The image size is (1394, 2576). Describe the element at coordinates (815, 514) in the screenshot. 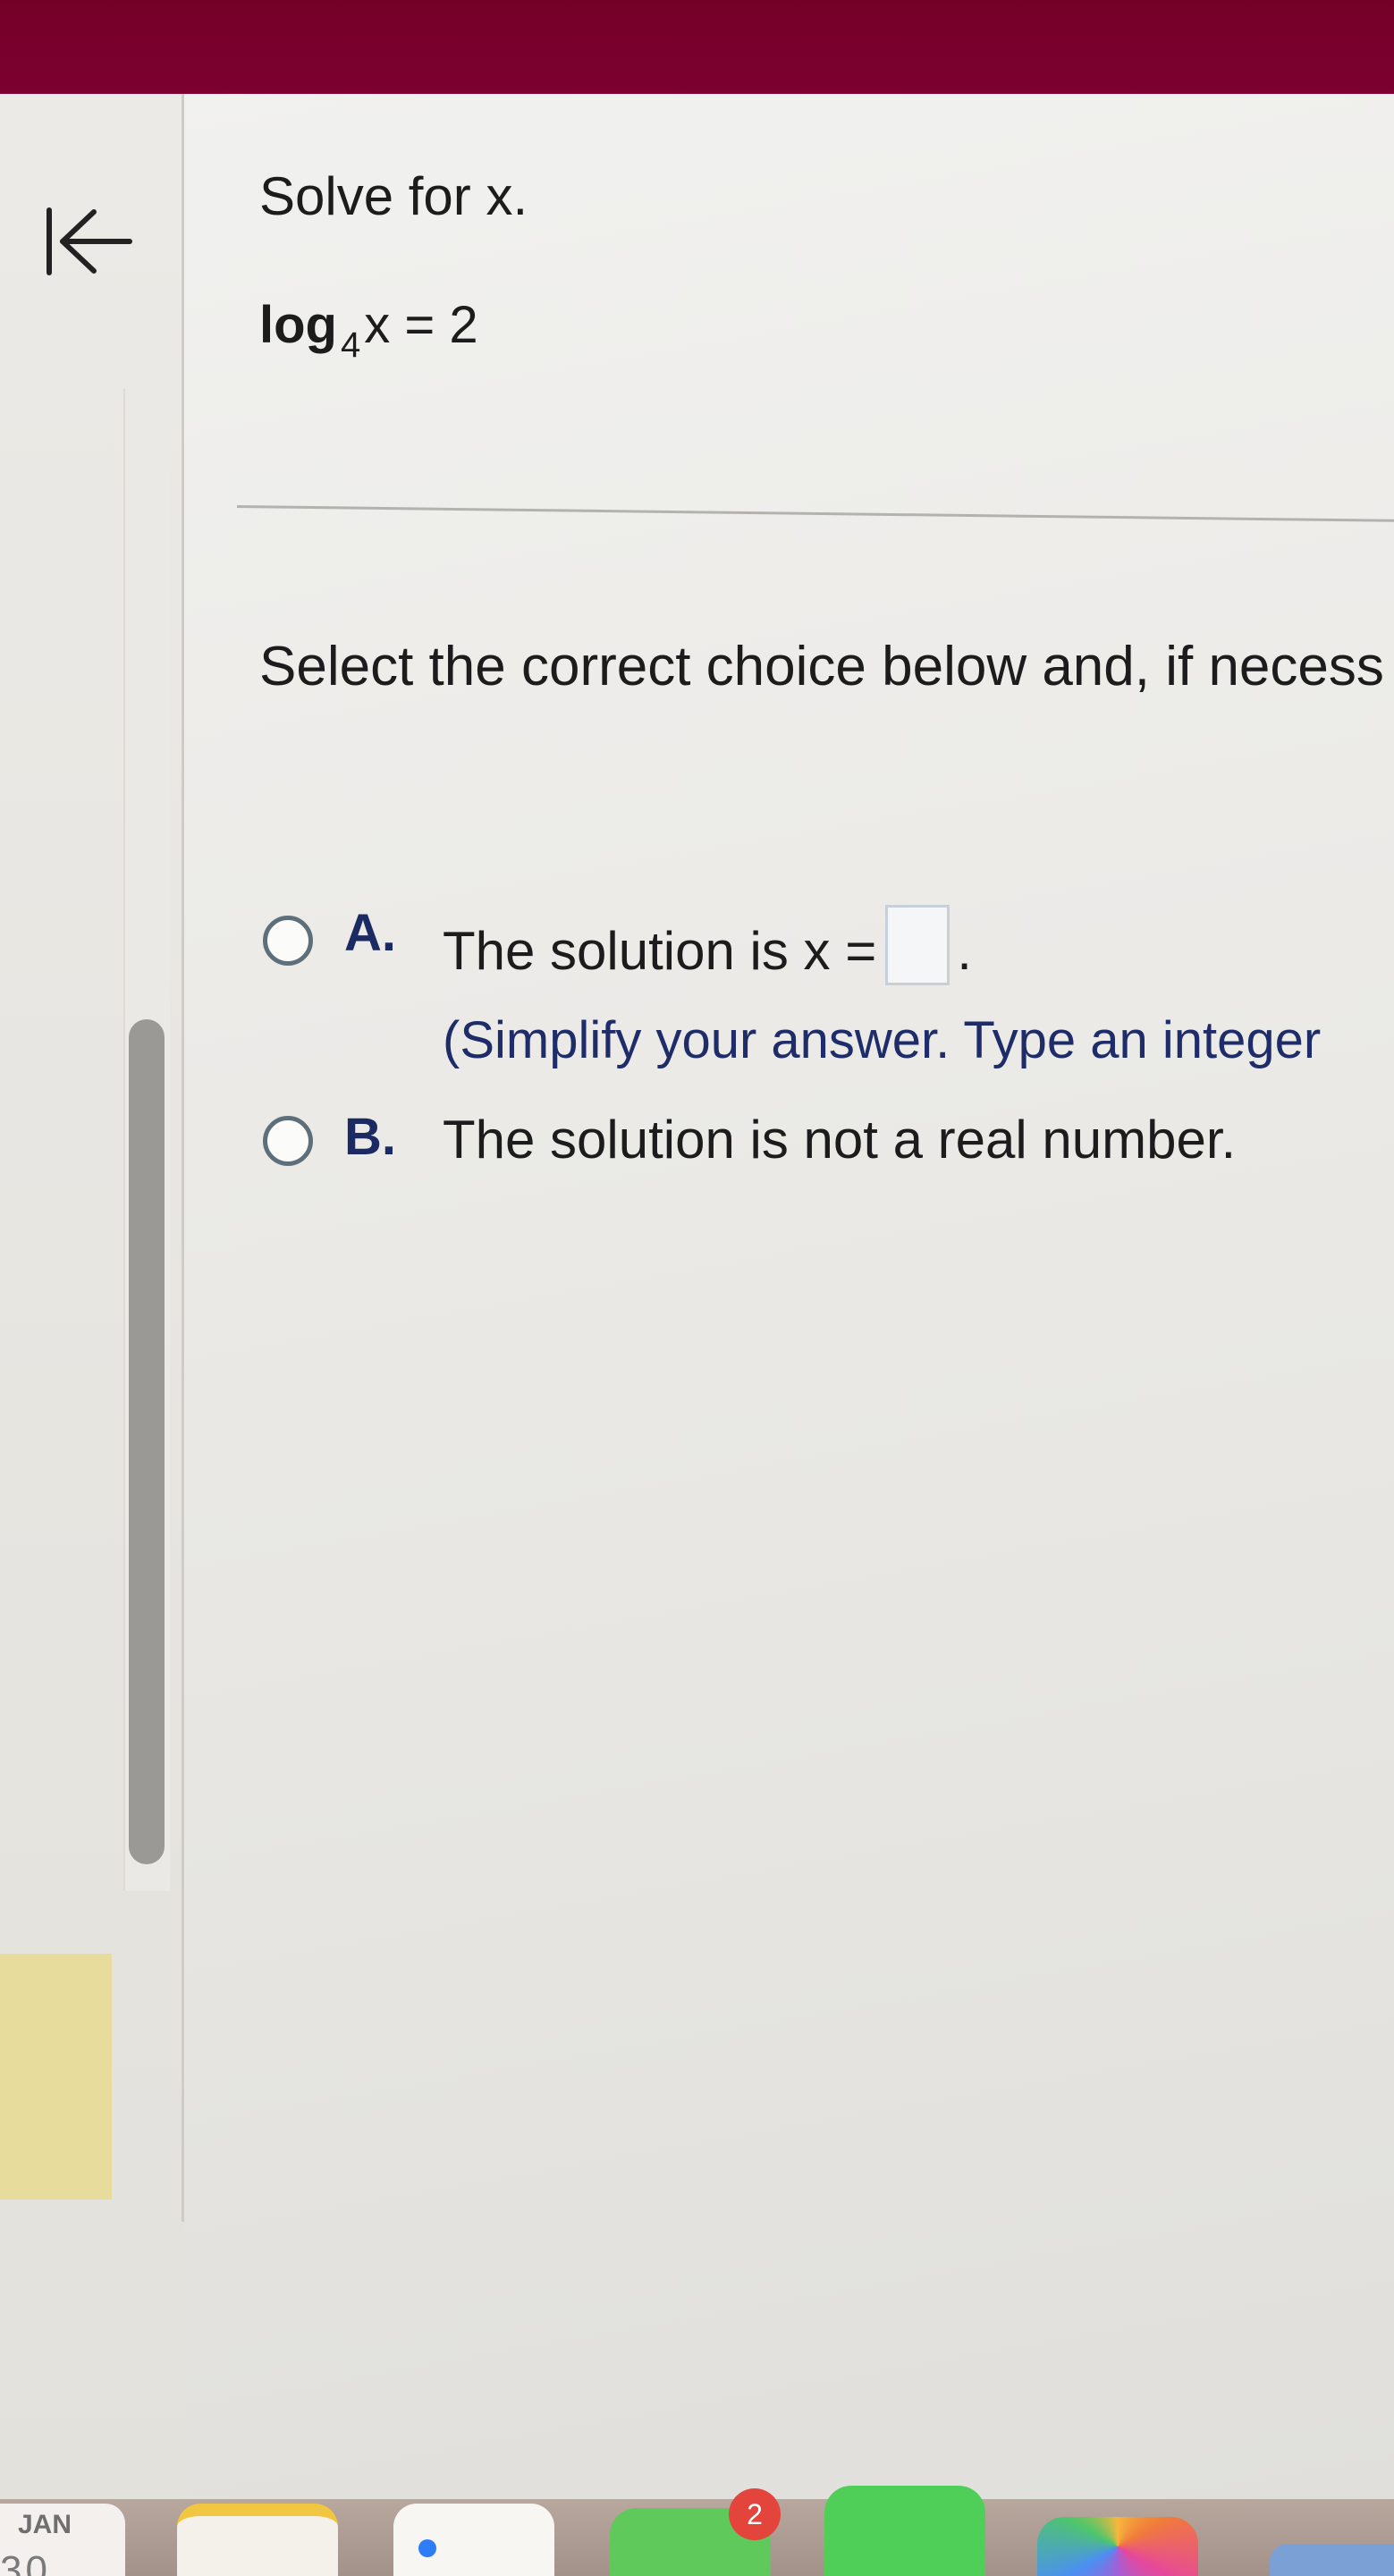

I see `section-divider` at that location.